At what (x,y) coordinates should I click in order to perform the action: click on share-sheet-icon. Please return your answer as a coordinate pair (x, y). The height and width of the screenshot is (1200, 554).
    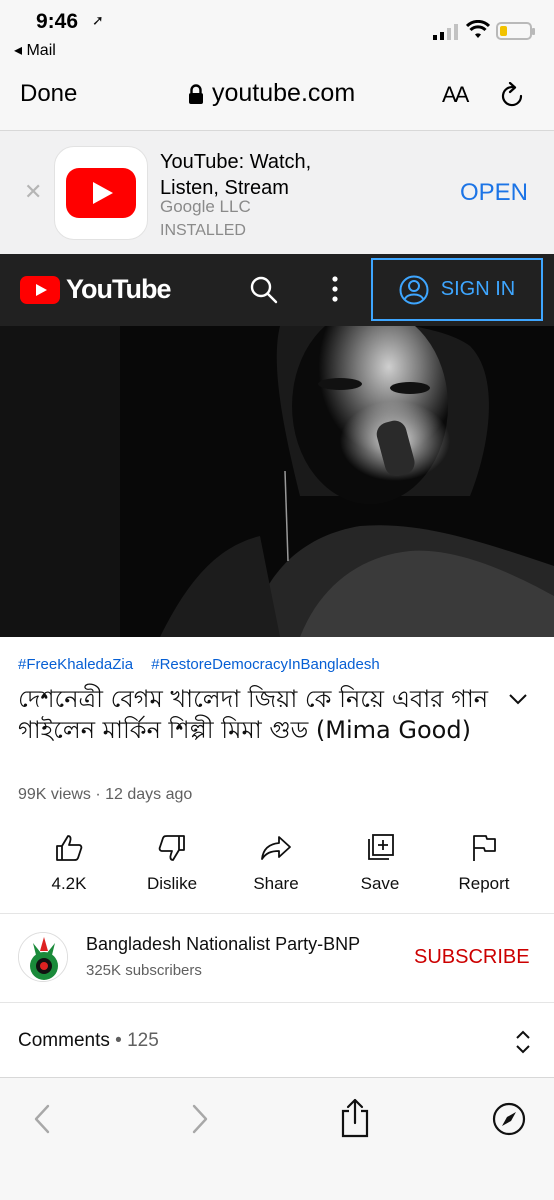
    Looking at the image, I should click on (355, 1118).